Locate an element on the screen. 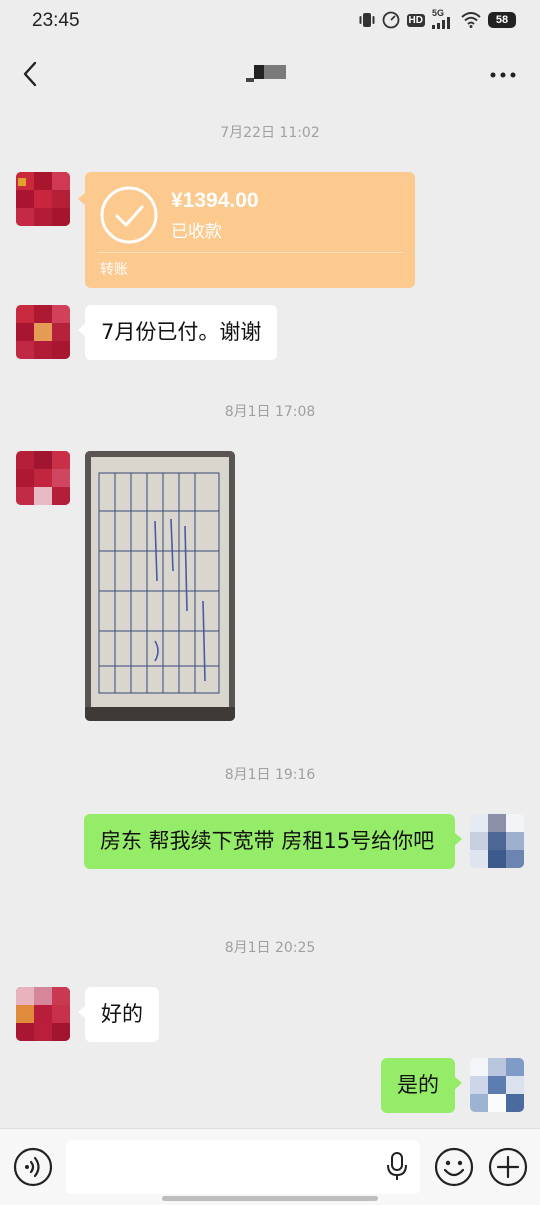 The width and height of the screenshot is (540, 1205). hd-badge: HD is located at coordinates (415, 20).